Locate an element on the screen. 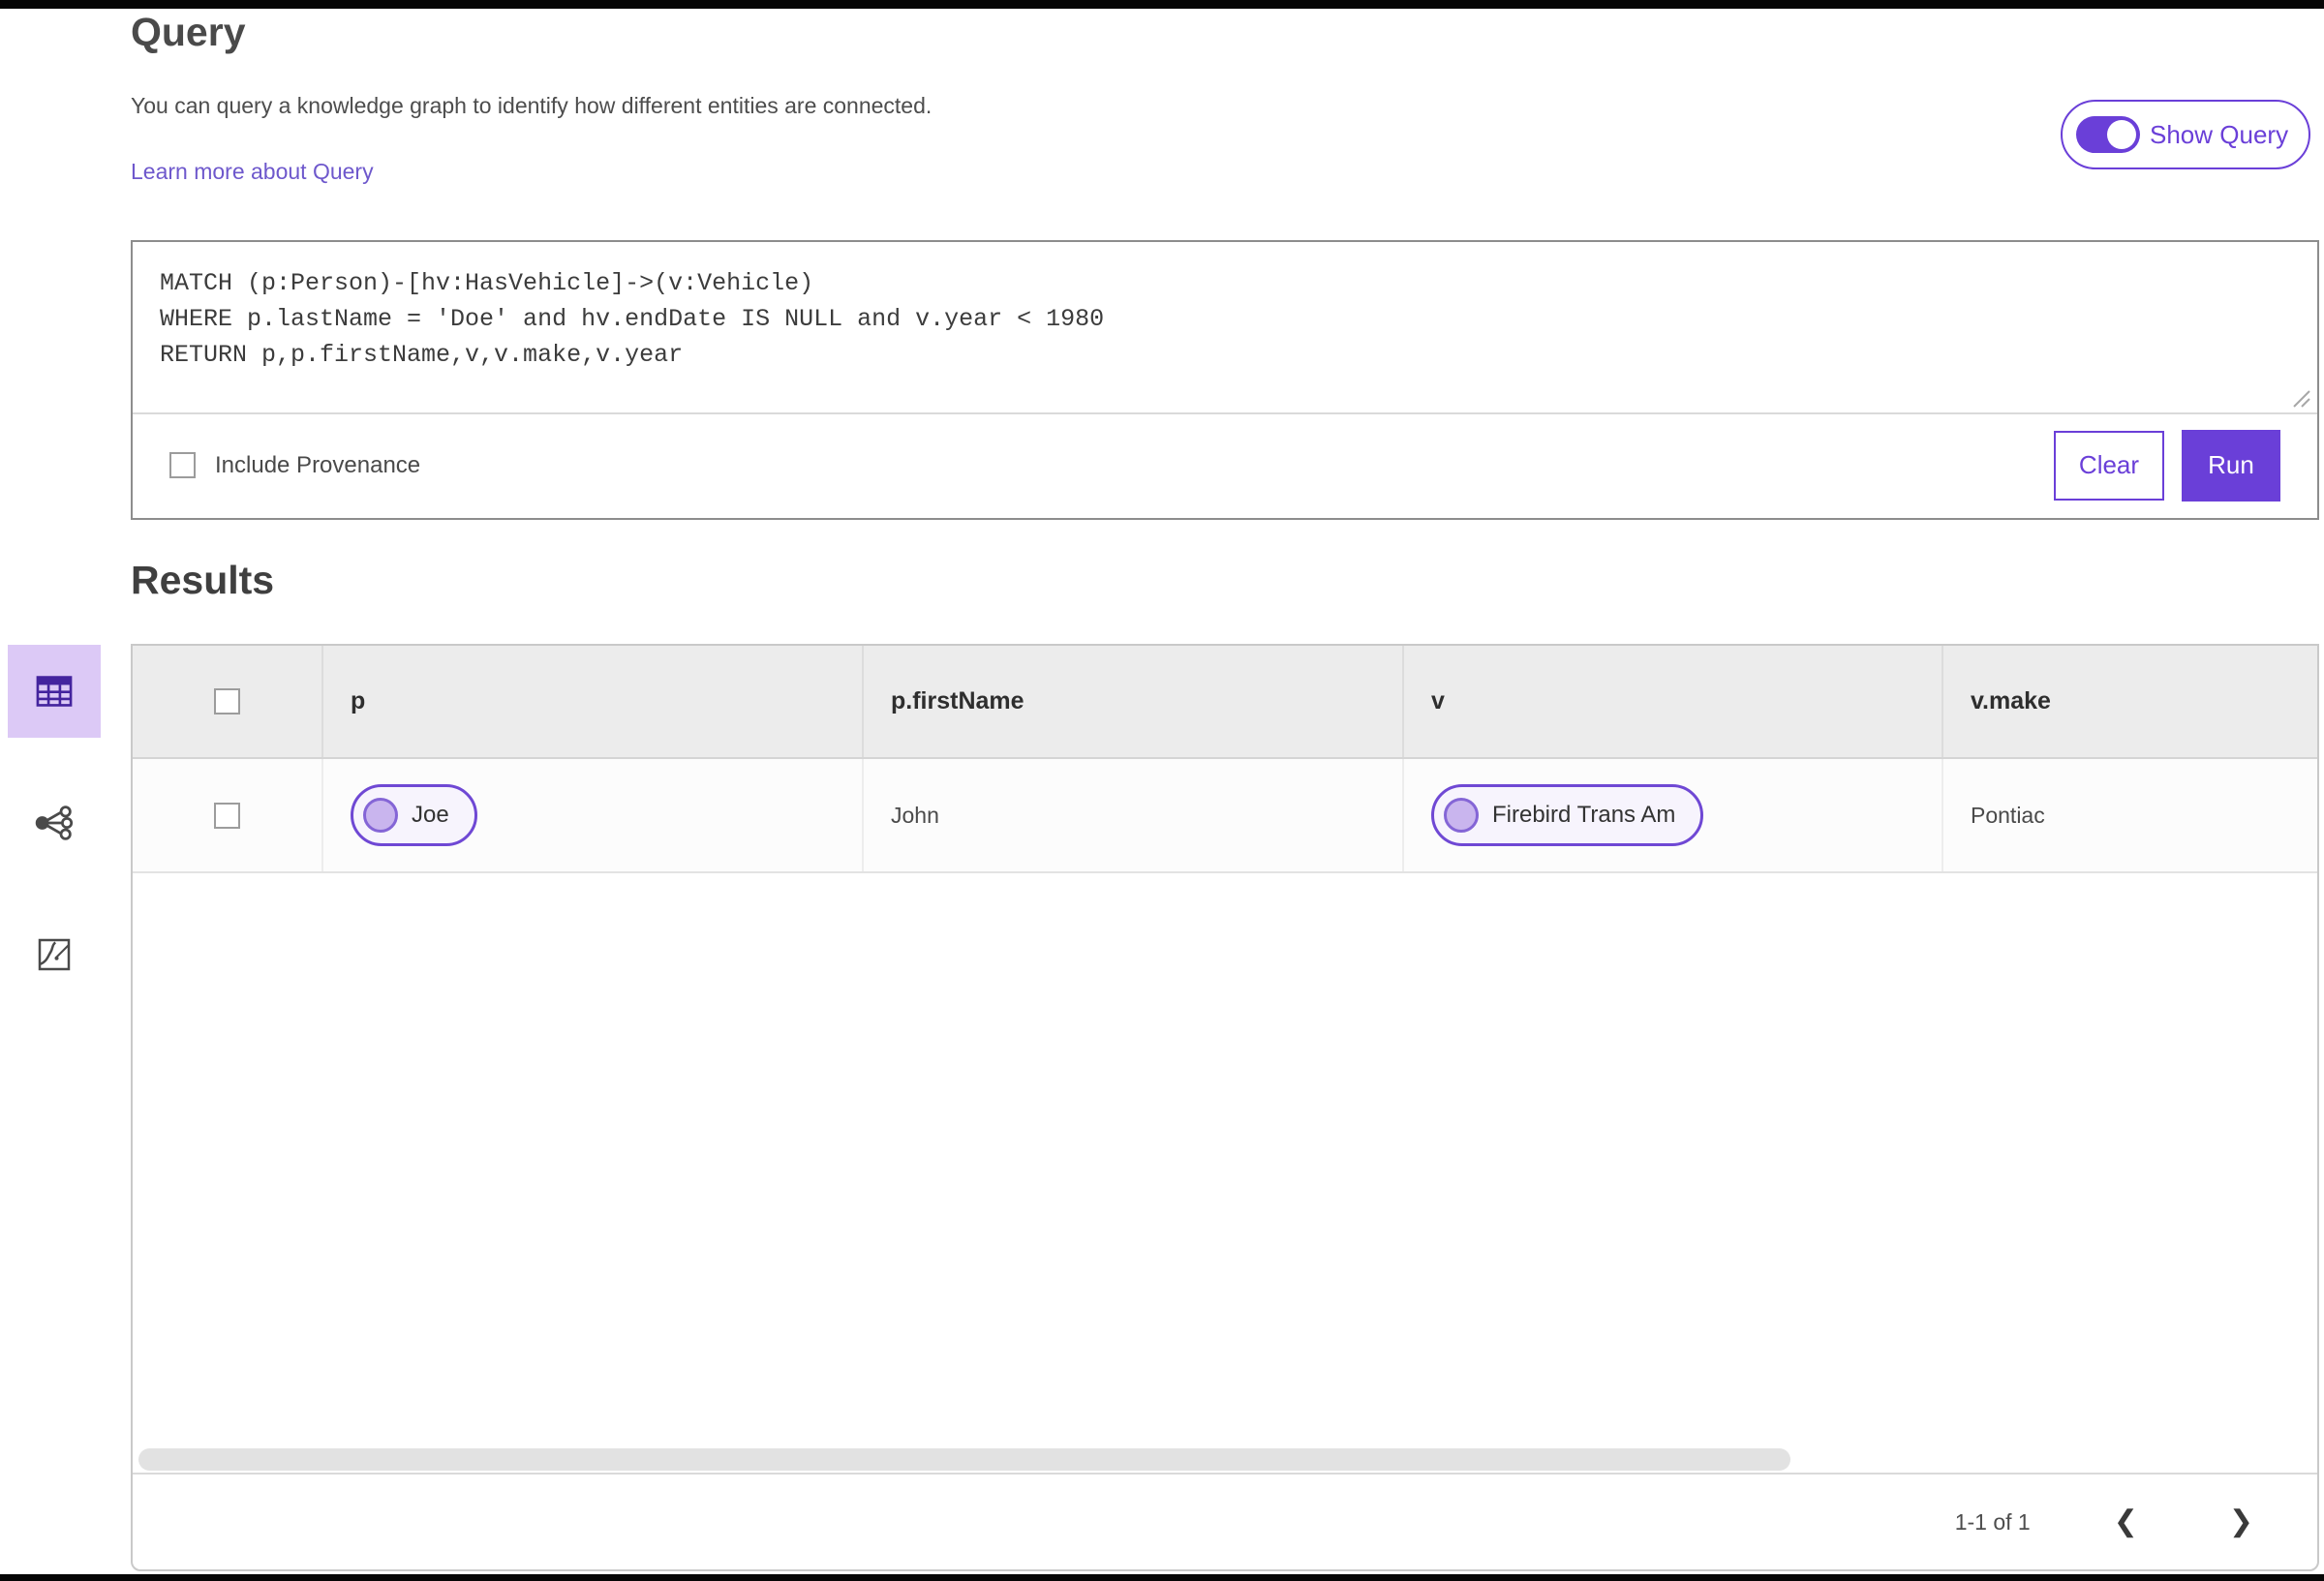  query-editor-footer: Include Provenance Clear Run is located at coordinates (1225, 465).